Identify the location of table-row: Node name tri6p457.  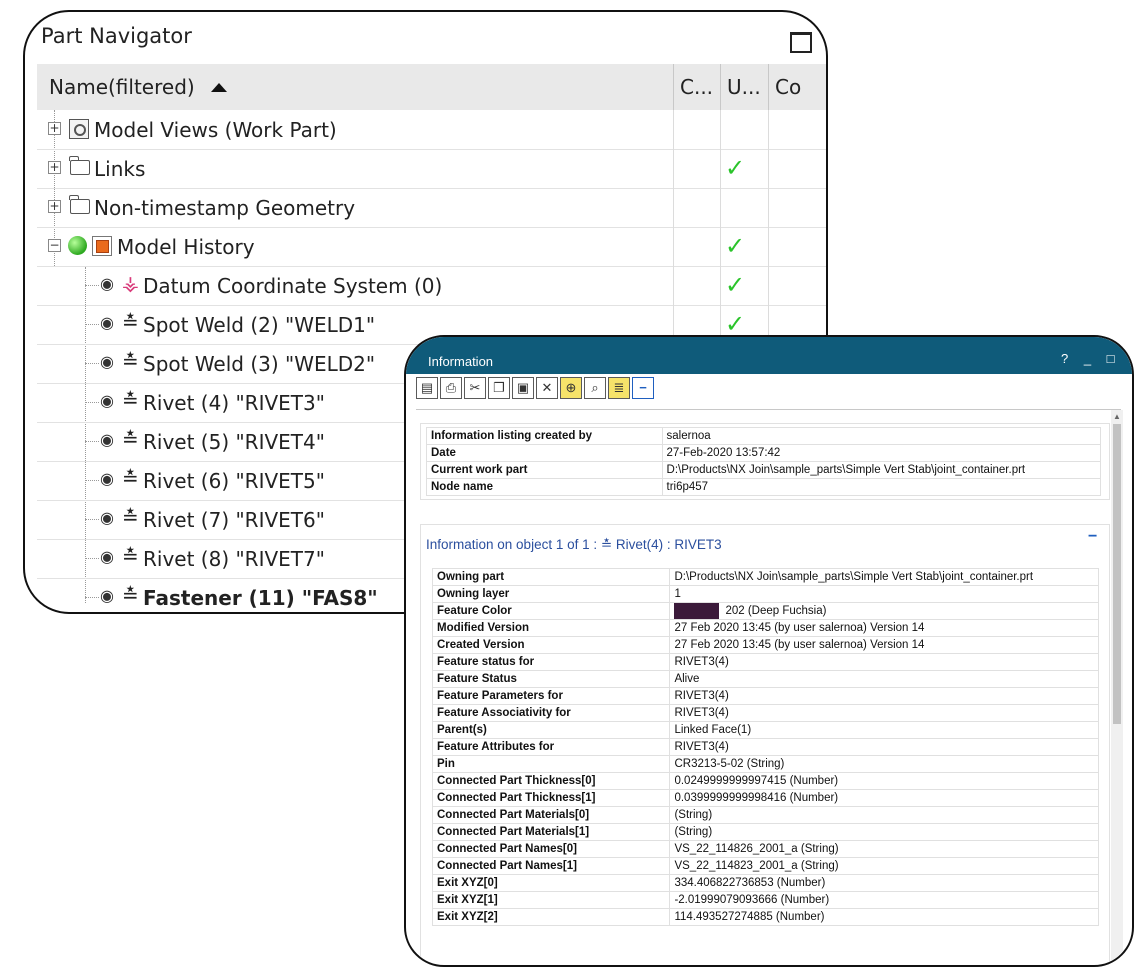
(764, 487).